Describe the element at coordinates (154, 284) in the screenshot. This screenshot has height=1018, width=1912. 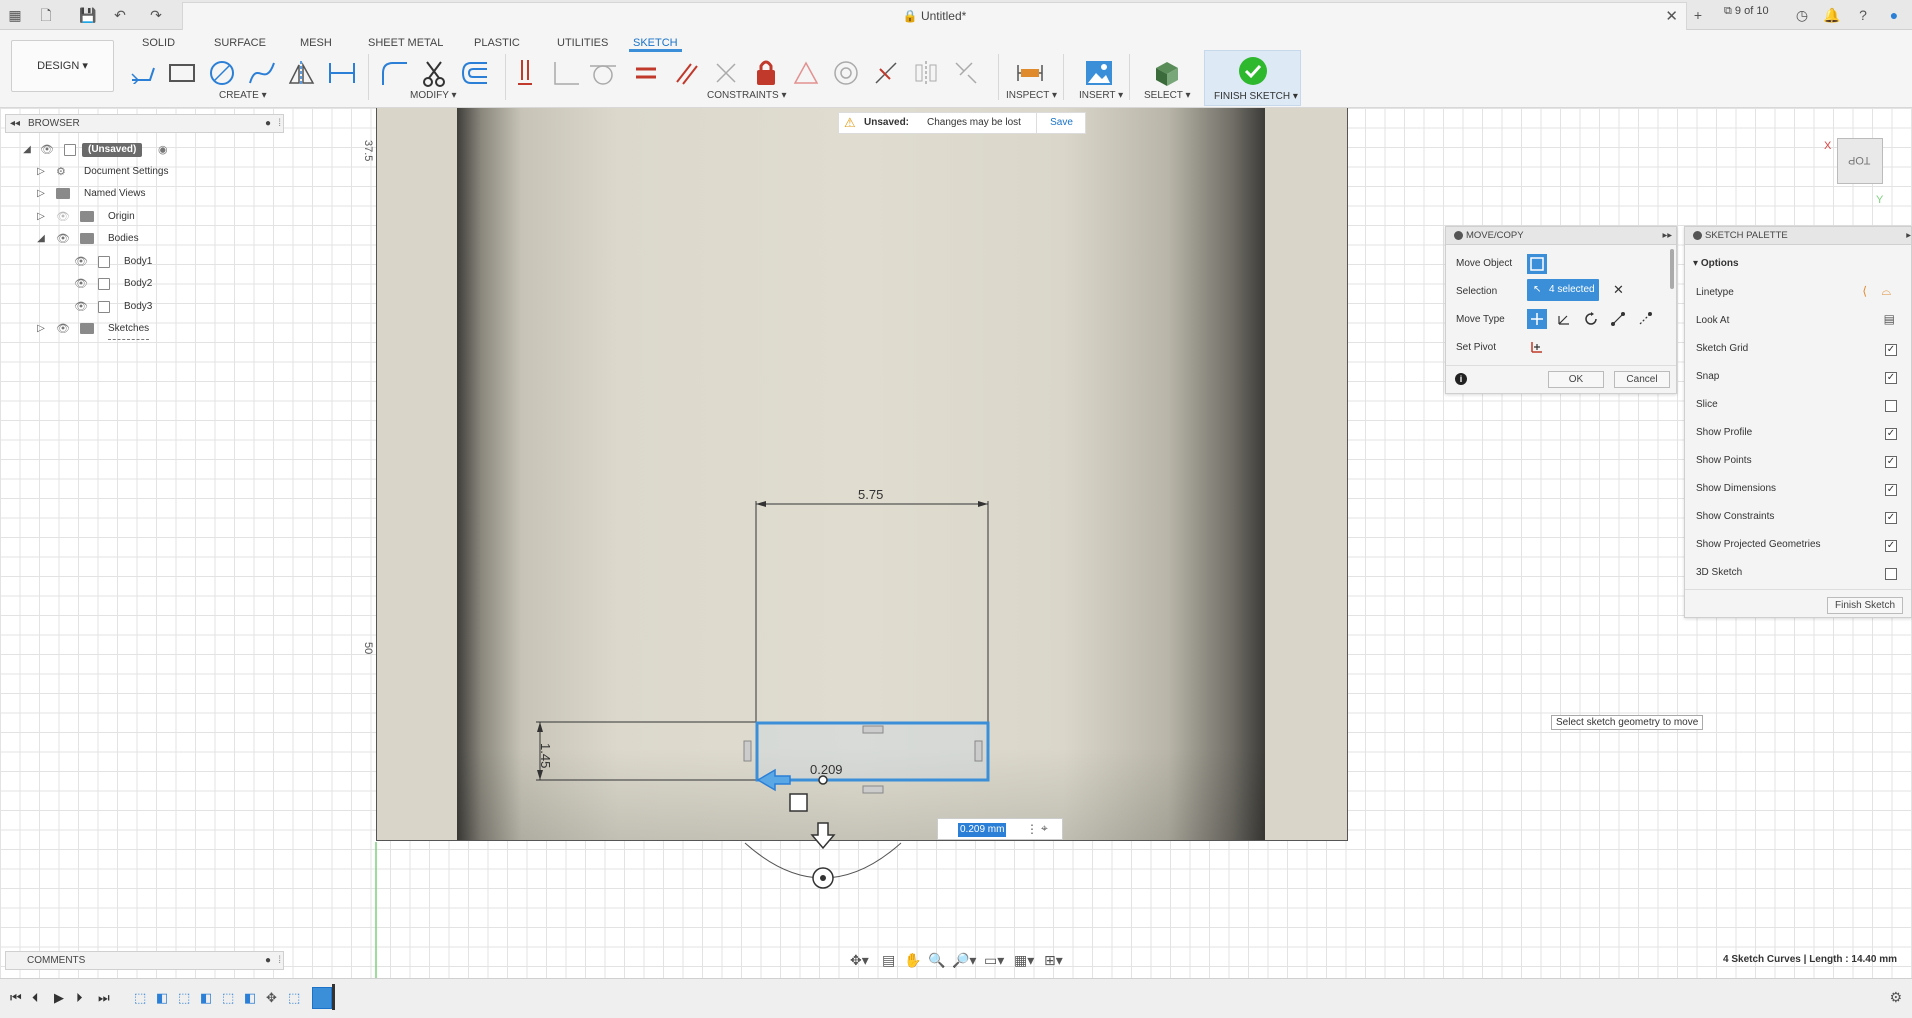
I see `tree-item-body2: 👁 Body2` at that location.